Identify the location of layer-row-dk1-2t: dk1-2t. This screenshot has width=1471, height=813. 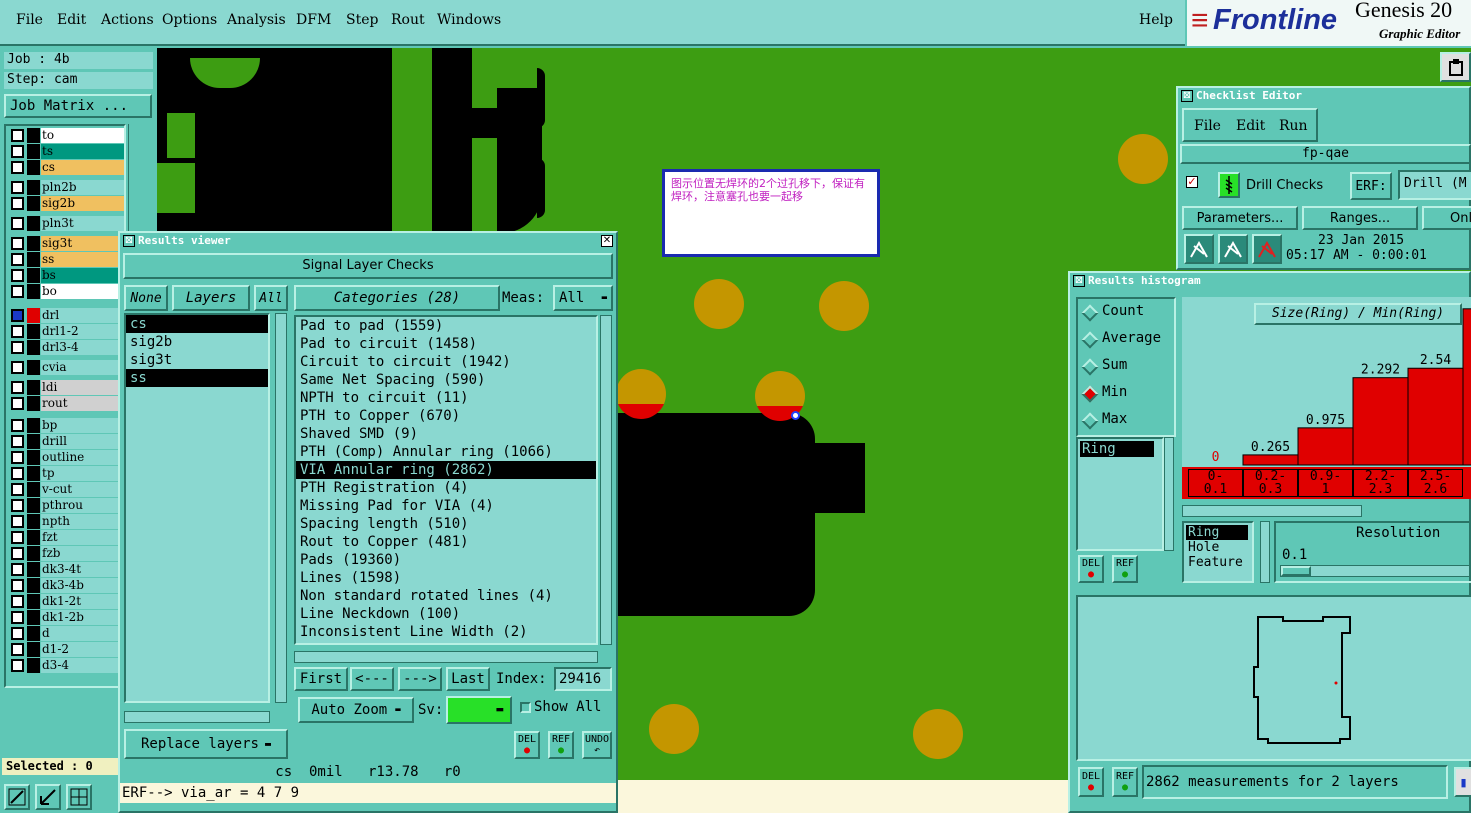
(66, 601).